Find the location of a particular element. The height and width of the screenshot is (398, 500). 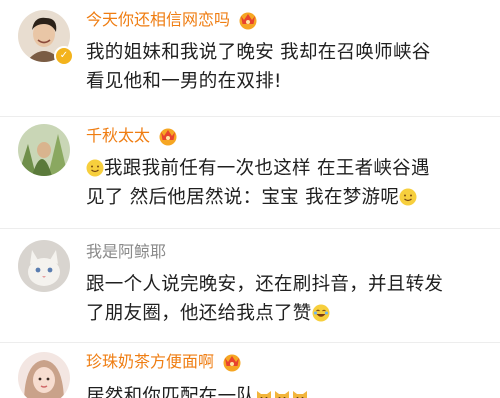

comment-line: 我的姐妹和我说了晚安 我却在召唤师峡谷 is located at coordinates (258, 52).